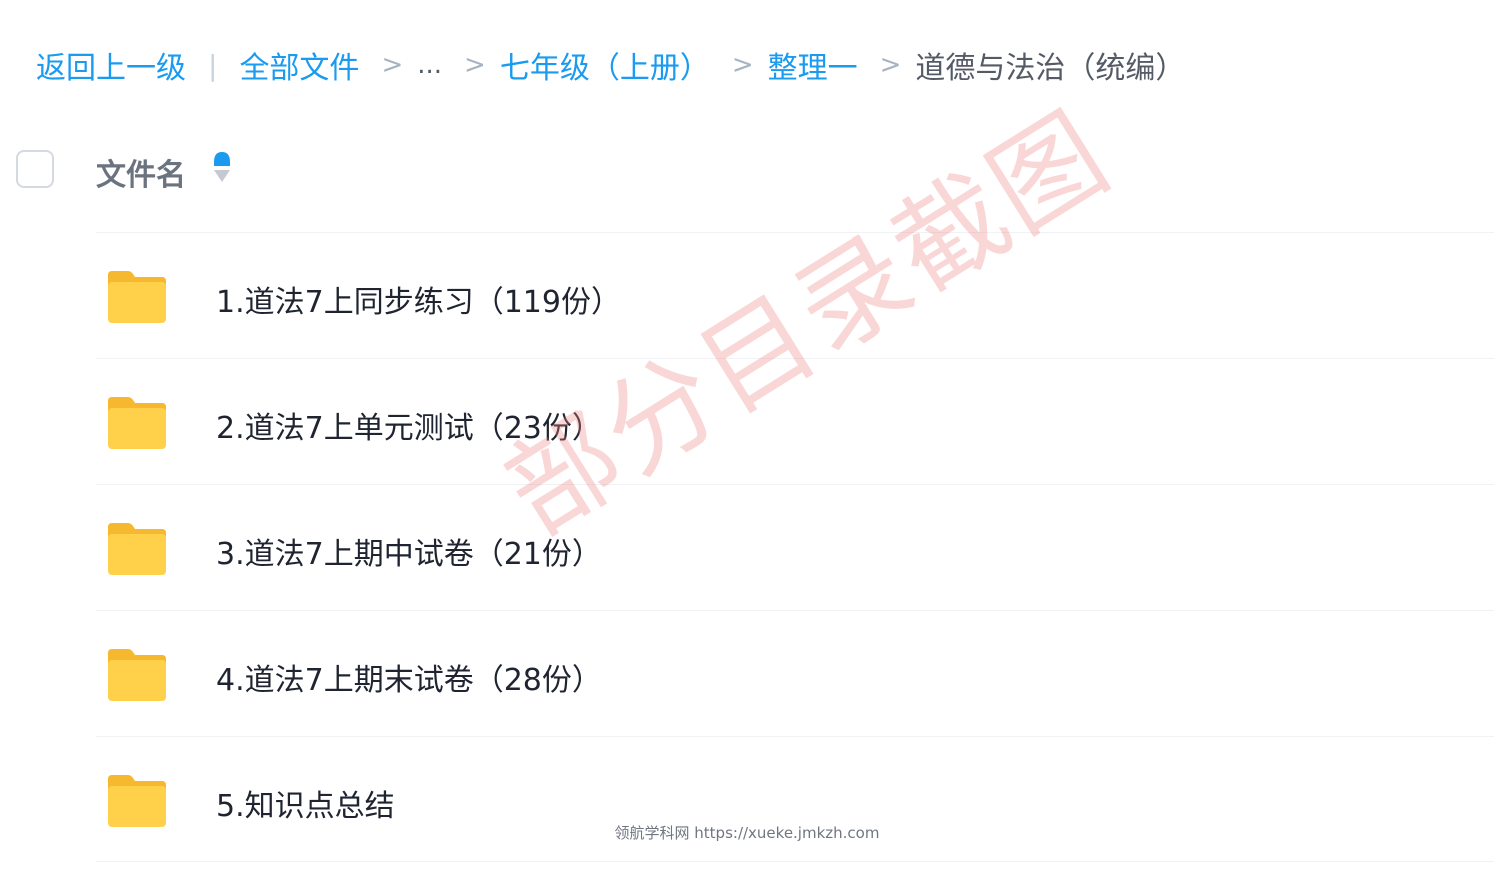 This screenshot has height=874, width=1494. What do you see at coordinates (418, 299) in the screenshot?
I see `folder-name: 1.道法7上同步练习（119份）` at bounding box center [418, 299].